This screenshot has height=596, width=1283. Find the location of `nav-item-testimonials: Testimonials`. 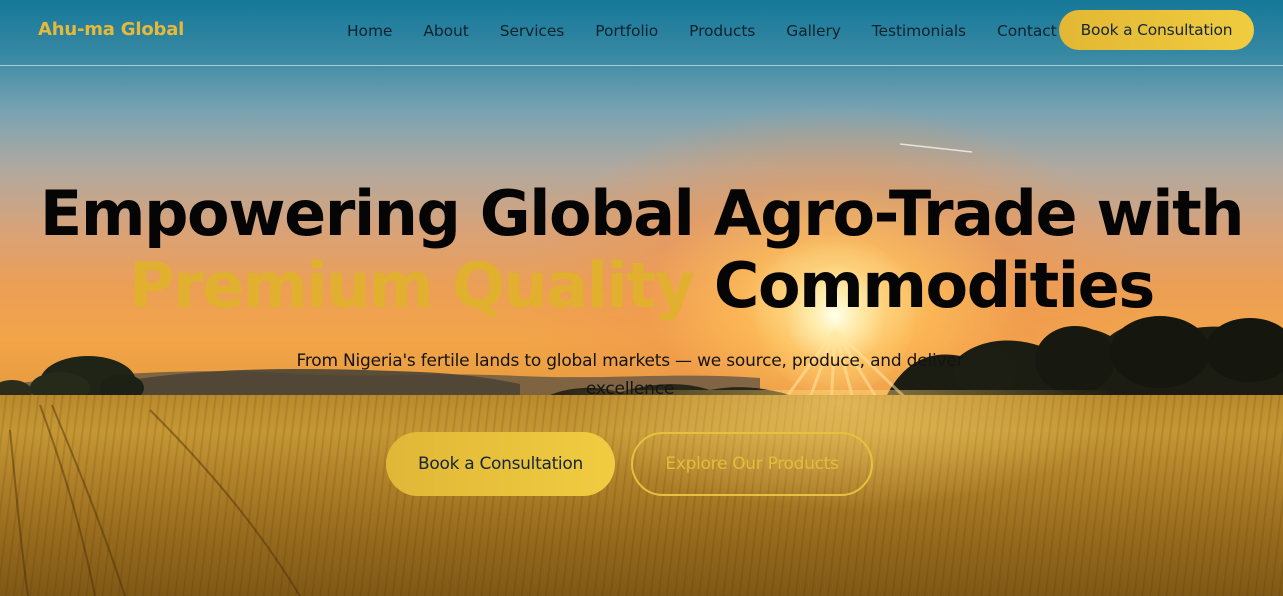

nav-item-testimonials: Testimonials is located at coordinates (919, 31).